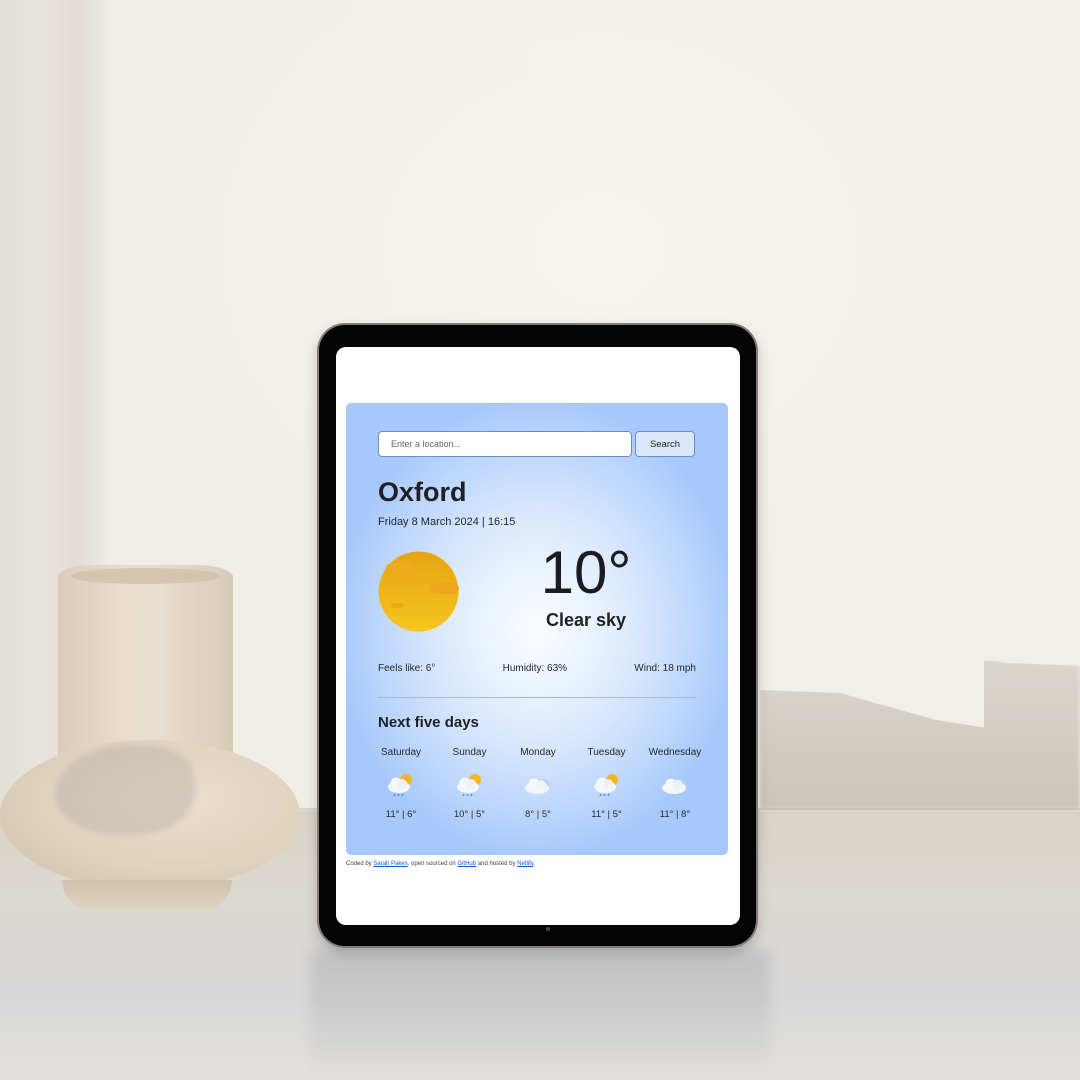 The width and height of the screenshot is (1080, 1080). Describe the element at coordinates (147, 895) in the screenshot. I see `vase-foot` at that location.